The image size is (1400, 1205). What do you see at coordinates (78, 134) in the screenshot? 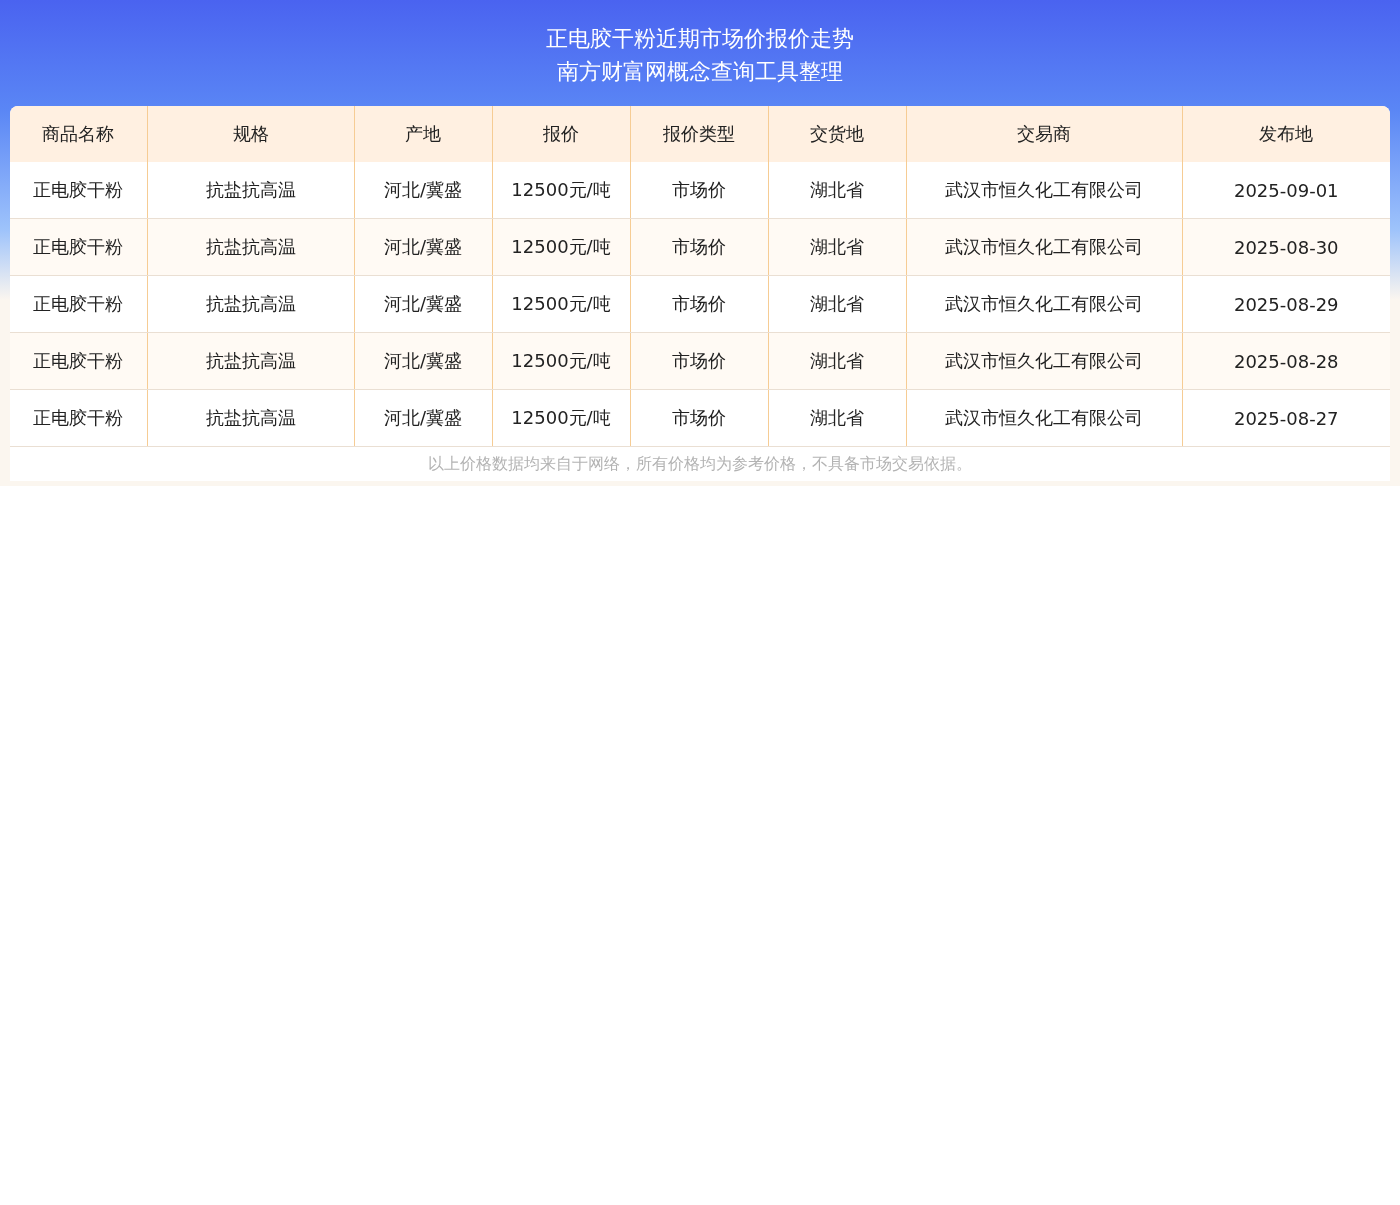
I see `column-header: 商品名称` at bounding box center [78, 134].